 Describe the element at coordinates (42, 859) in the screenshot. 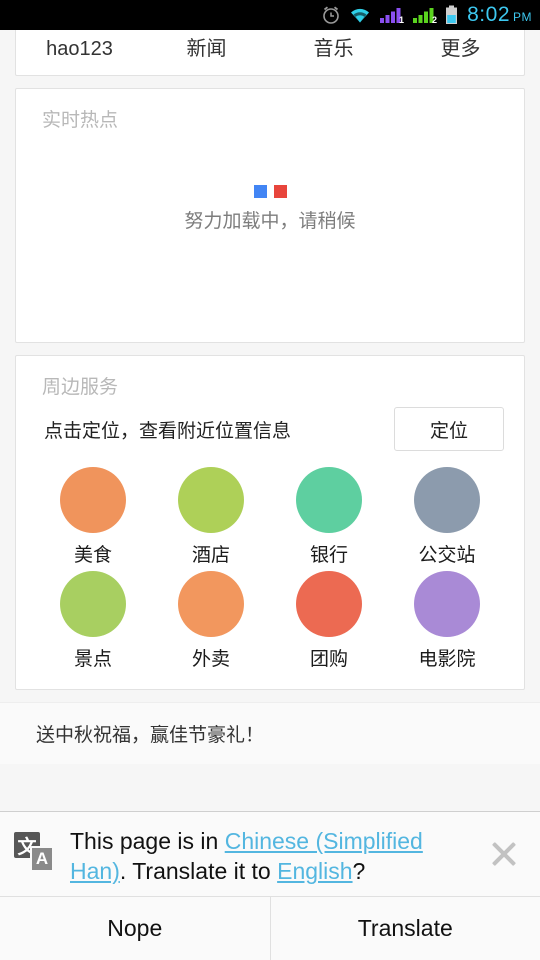

I see `translate-icon-glyph-en: A` at that location.